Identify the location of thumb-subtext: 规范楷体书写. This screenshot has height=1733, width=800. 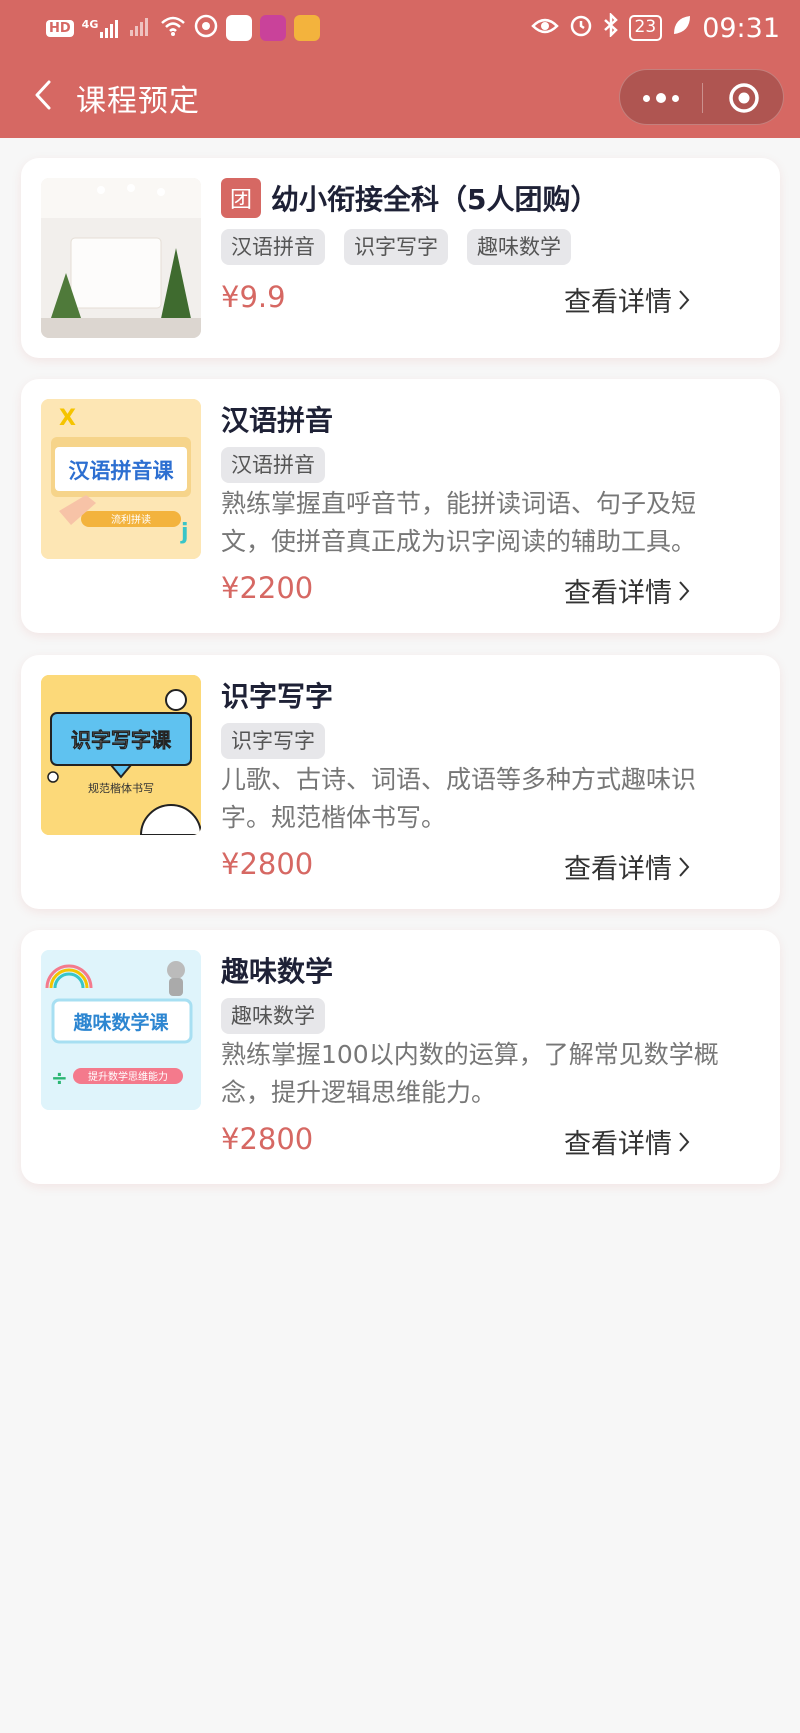
(121, 788).